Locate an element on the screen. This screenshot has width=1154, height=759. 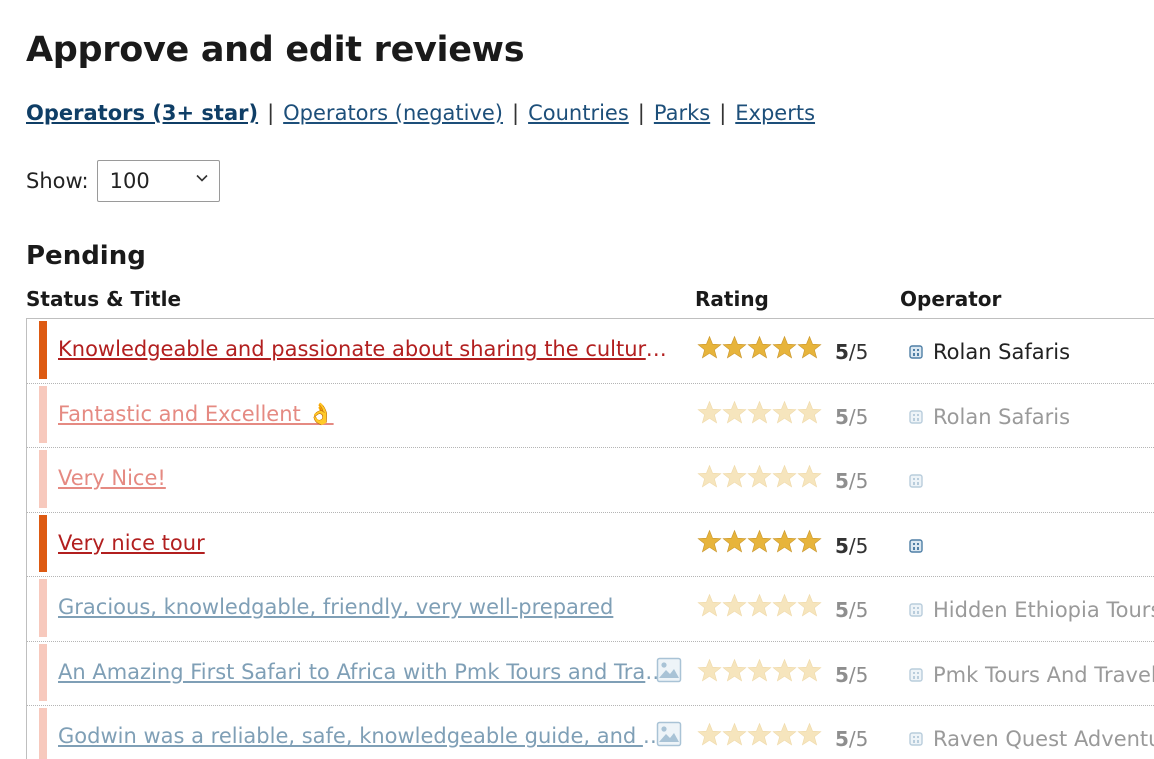
column-header-operator: Operator is located at coordinates (951, 299).